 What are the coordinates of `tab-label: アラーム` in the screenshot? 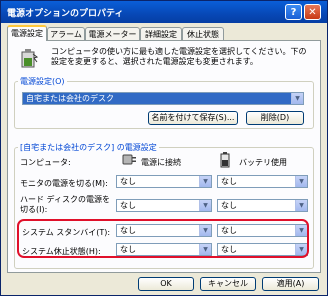 It's located at (66, 34).